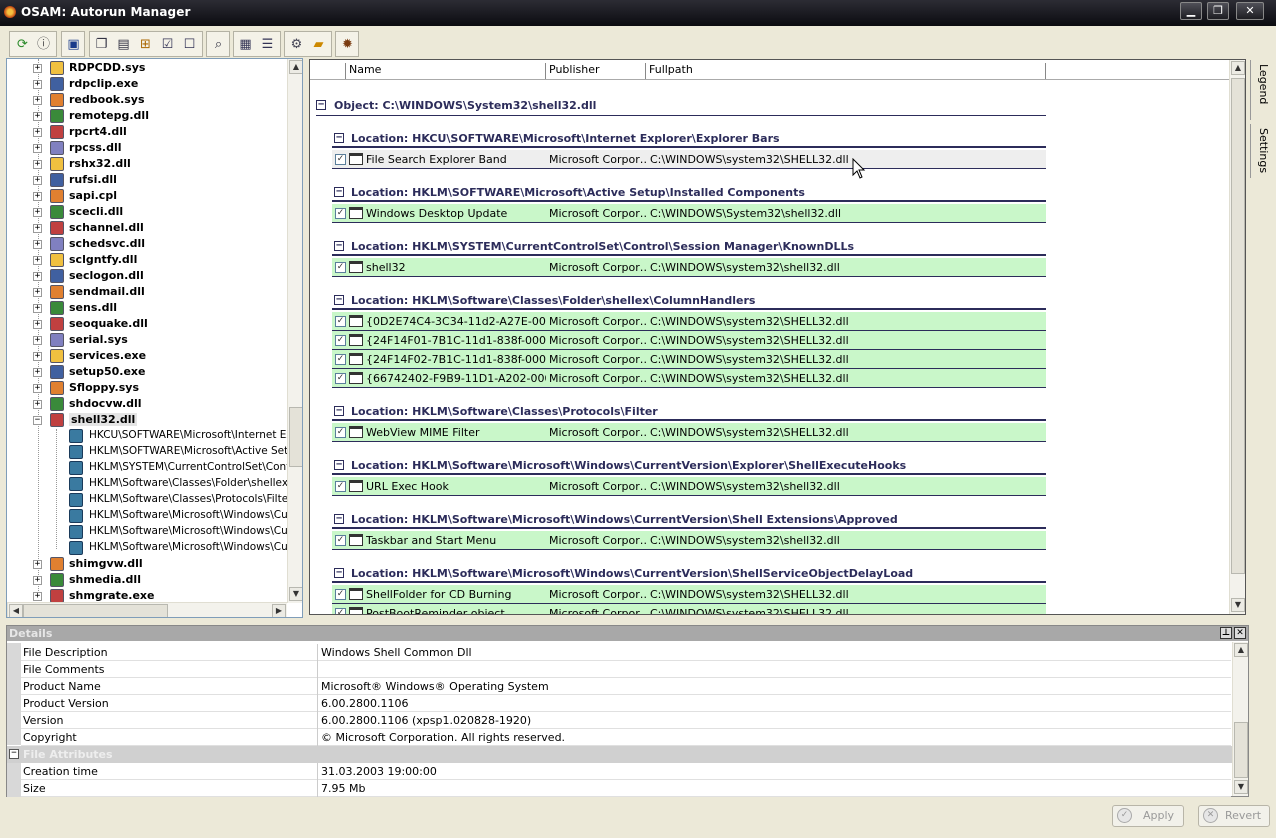 Image resolution: width=1276 pixels, height=838 pixels. Describe the element at coordinates (1260, 90) in the screenshot. I see `tab-legend: Legend` at that location.